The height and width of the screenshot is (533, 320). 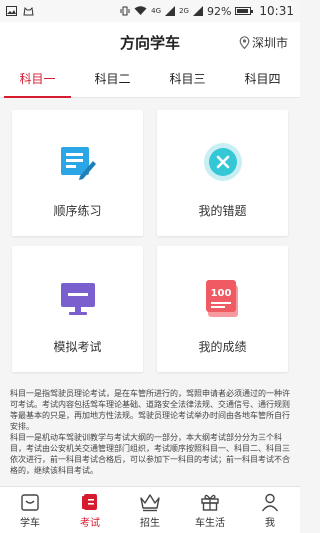 I want to click on clock: 10:31, so click(x=276, y=11).